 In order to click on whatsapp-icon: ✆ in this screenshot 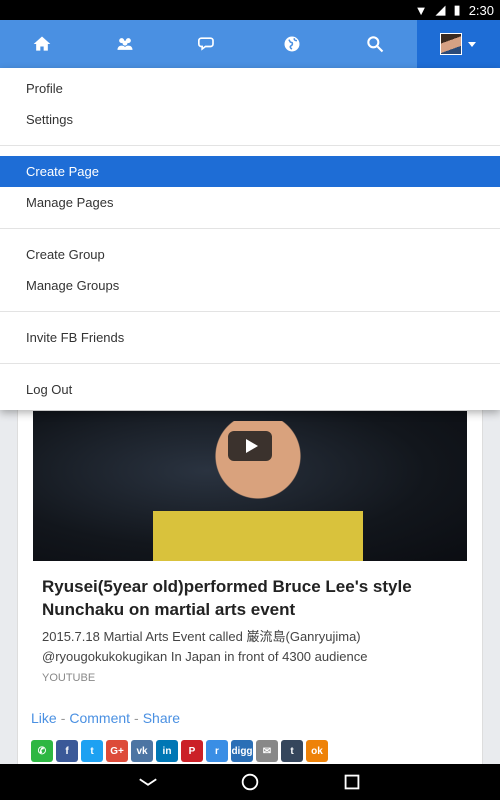, I will do `click(42, 751)`.